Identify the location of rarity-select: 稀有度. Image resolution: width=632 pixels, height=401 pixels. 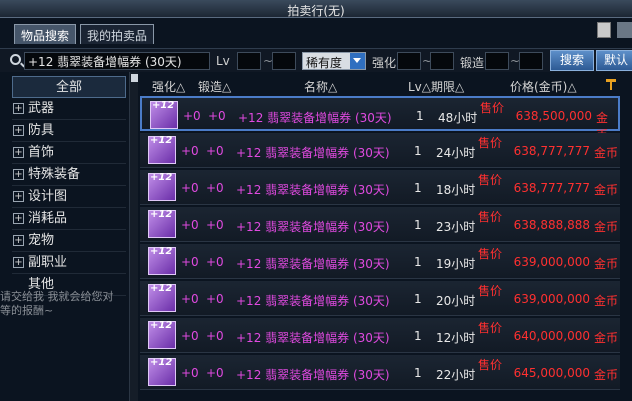
(334, 61).